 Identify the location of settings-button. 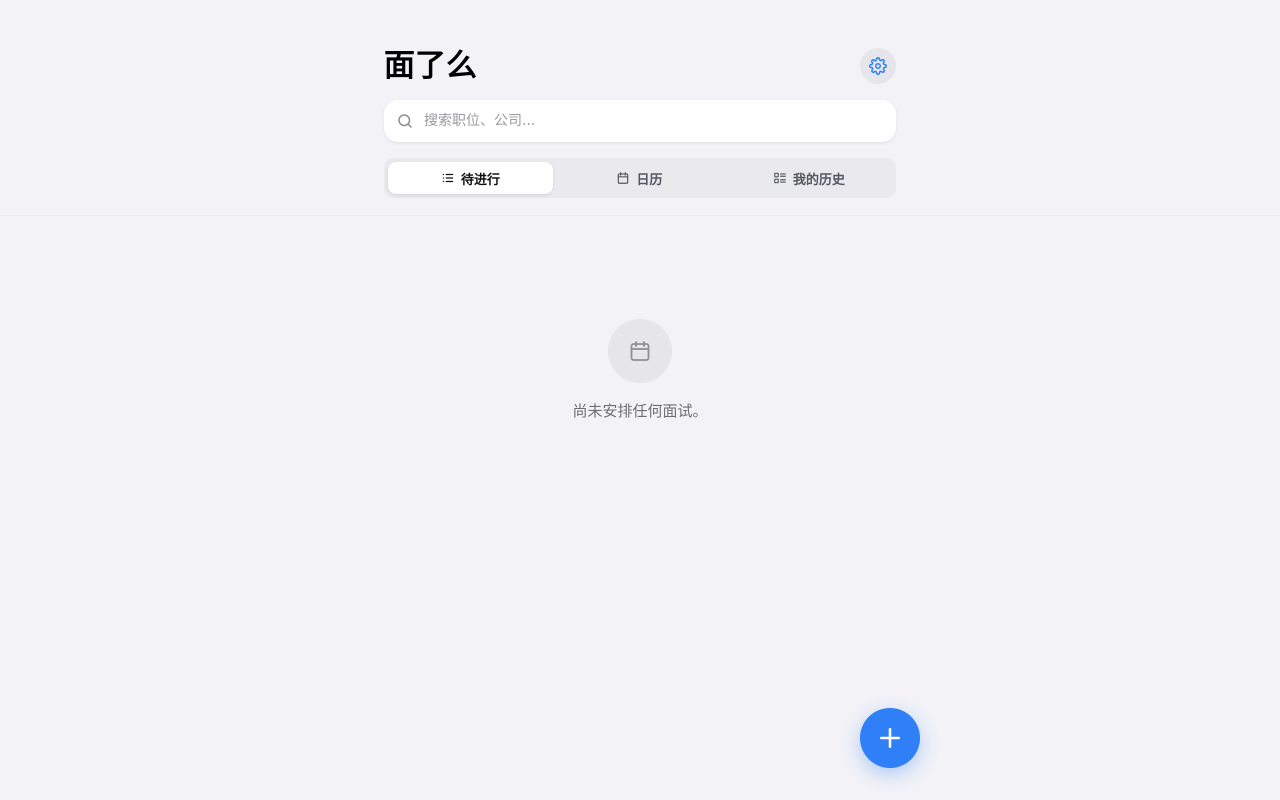
(878, 66).